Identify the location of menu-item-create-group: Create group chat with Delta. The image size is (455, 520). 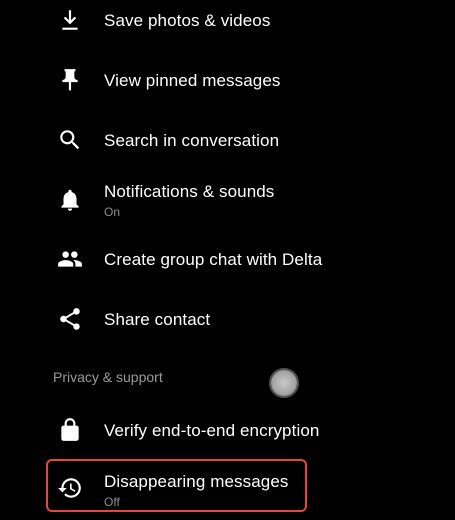
(227, 260).